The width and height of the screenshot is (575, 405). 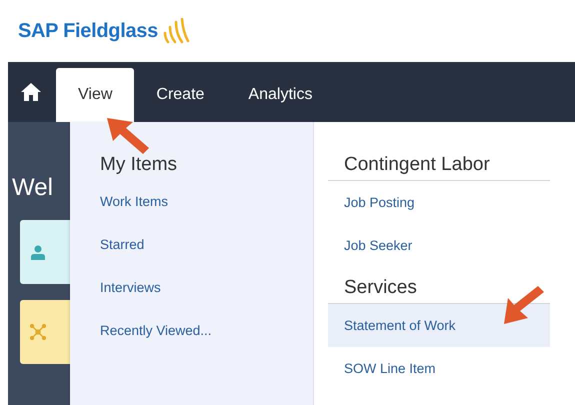 I want to click on person-icon, so click(x=38, y=252).